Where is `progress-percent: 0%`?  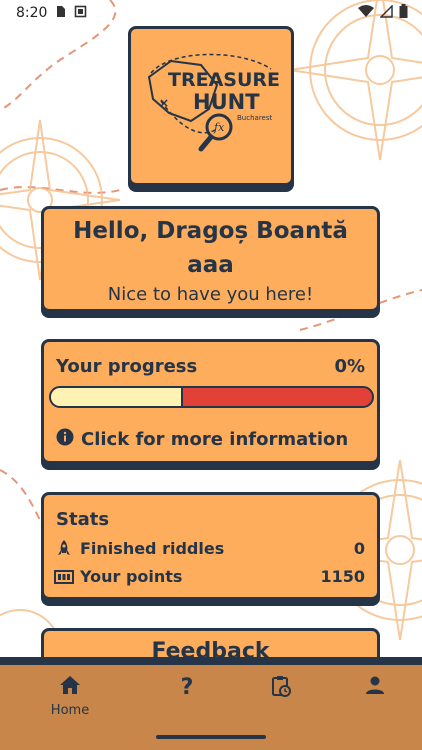
progress-percent: 0% is located at coordinates (349, 366).